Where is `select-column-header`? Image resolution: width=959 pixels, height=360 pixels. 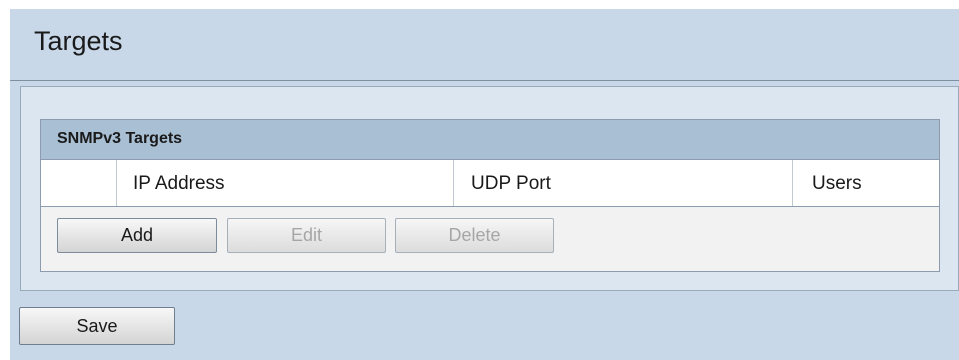
select-column-header is located at coordinates (79, 183).